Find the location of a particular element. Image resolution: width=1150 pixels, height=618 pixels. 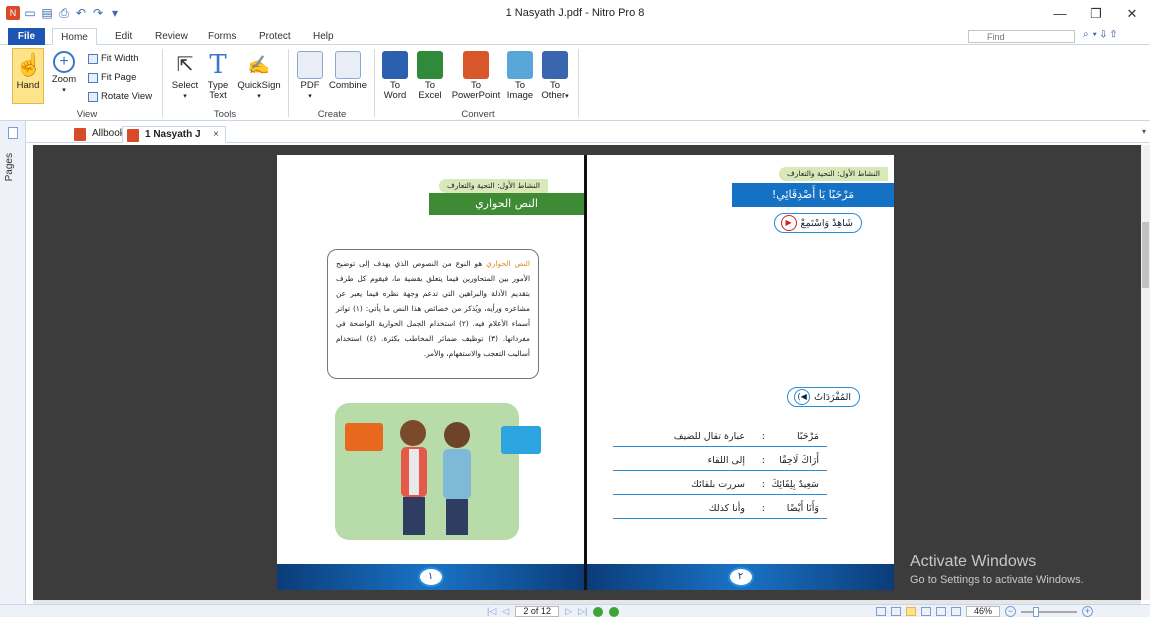

pdf-file-icon is located at coordinates (80, 134).